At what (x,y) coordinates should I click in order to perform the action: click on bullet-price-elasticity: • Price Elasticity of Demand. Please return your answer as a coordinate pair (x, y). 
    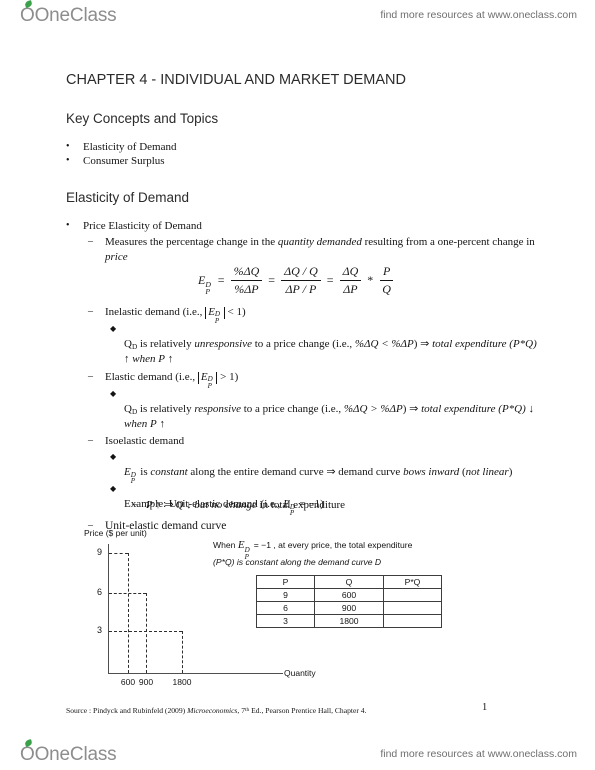
    Looking at the image, I should click on (301, 226).